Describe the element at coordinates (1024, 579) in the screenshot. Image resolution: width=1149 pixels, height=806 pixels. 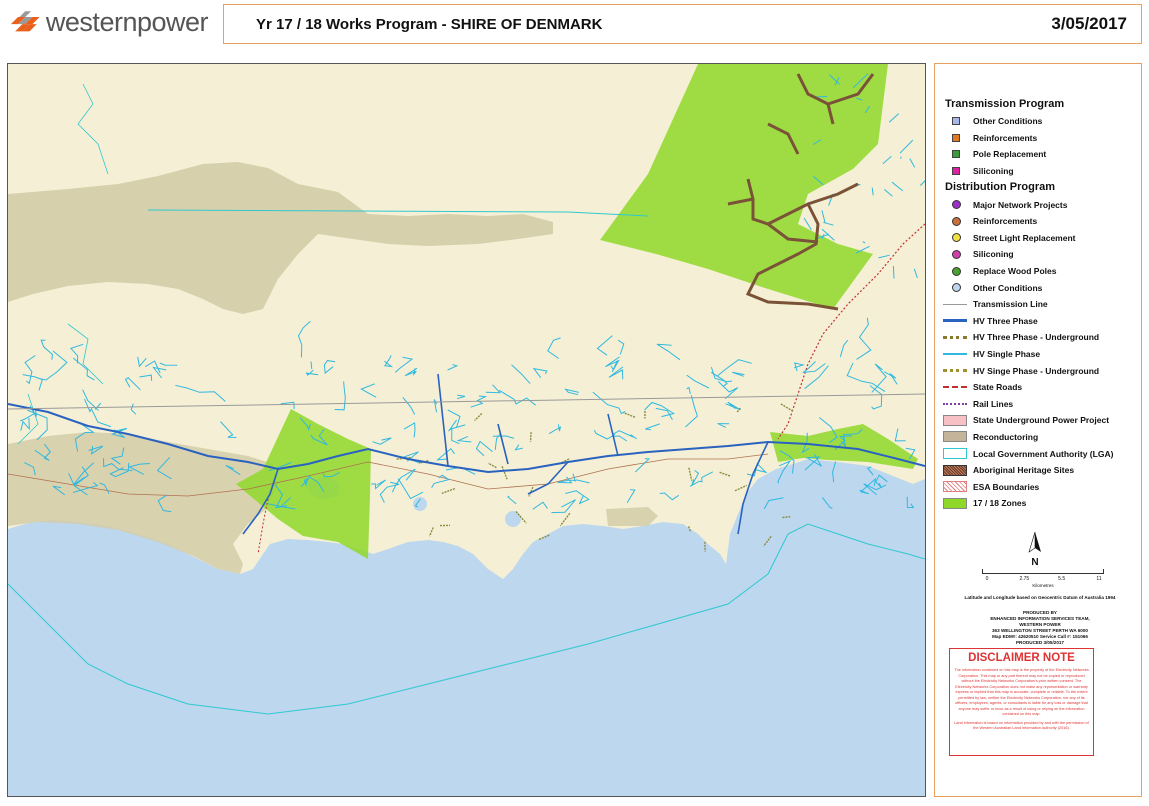
I see `scale-tick-label: 2.75` at that location.